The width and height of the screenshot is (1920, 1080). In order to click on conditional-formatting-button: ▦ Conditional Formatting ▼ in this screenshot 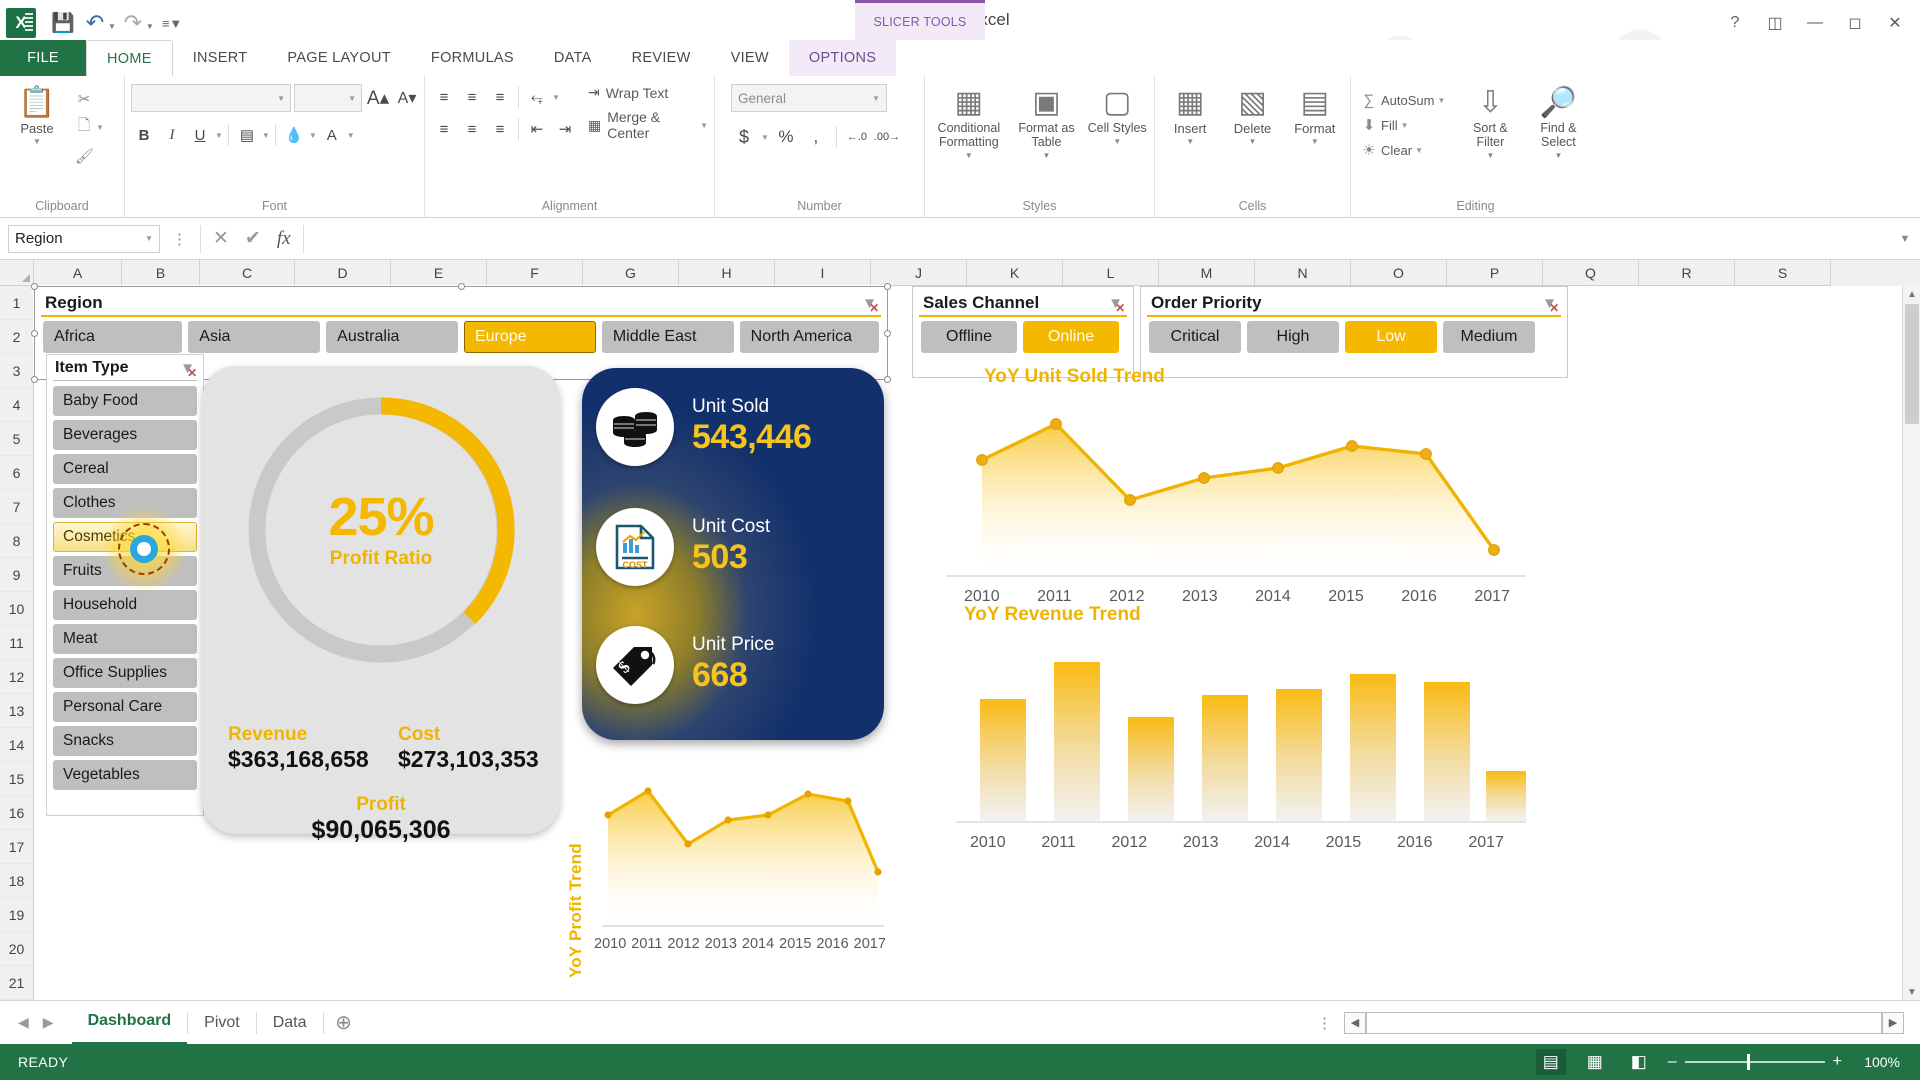, I will do `click(969, 122)`.